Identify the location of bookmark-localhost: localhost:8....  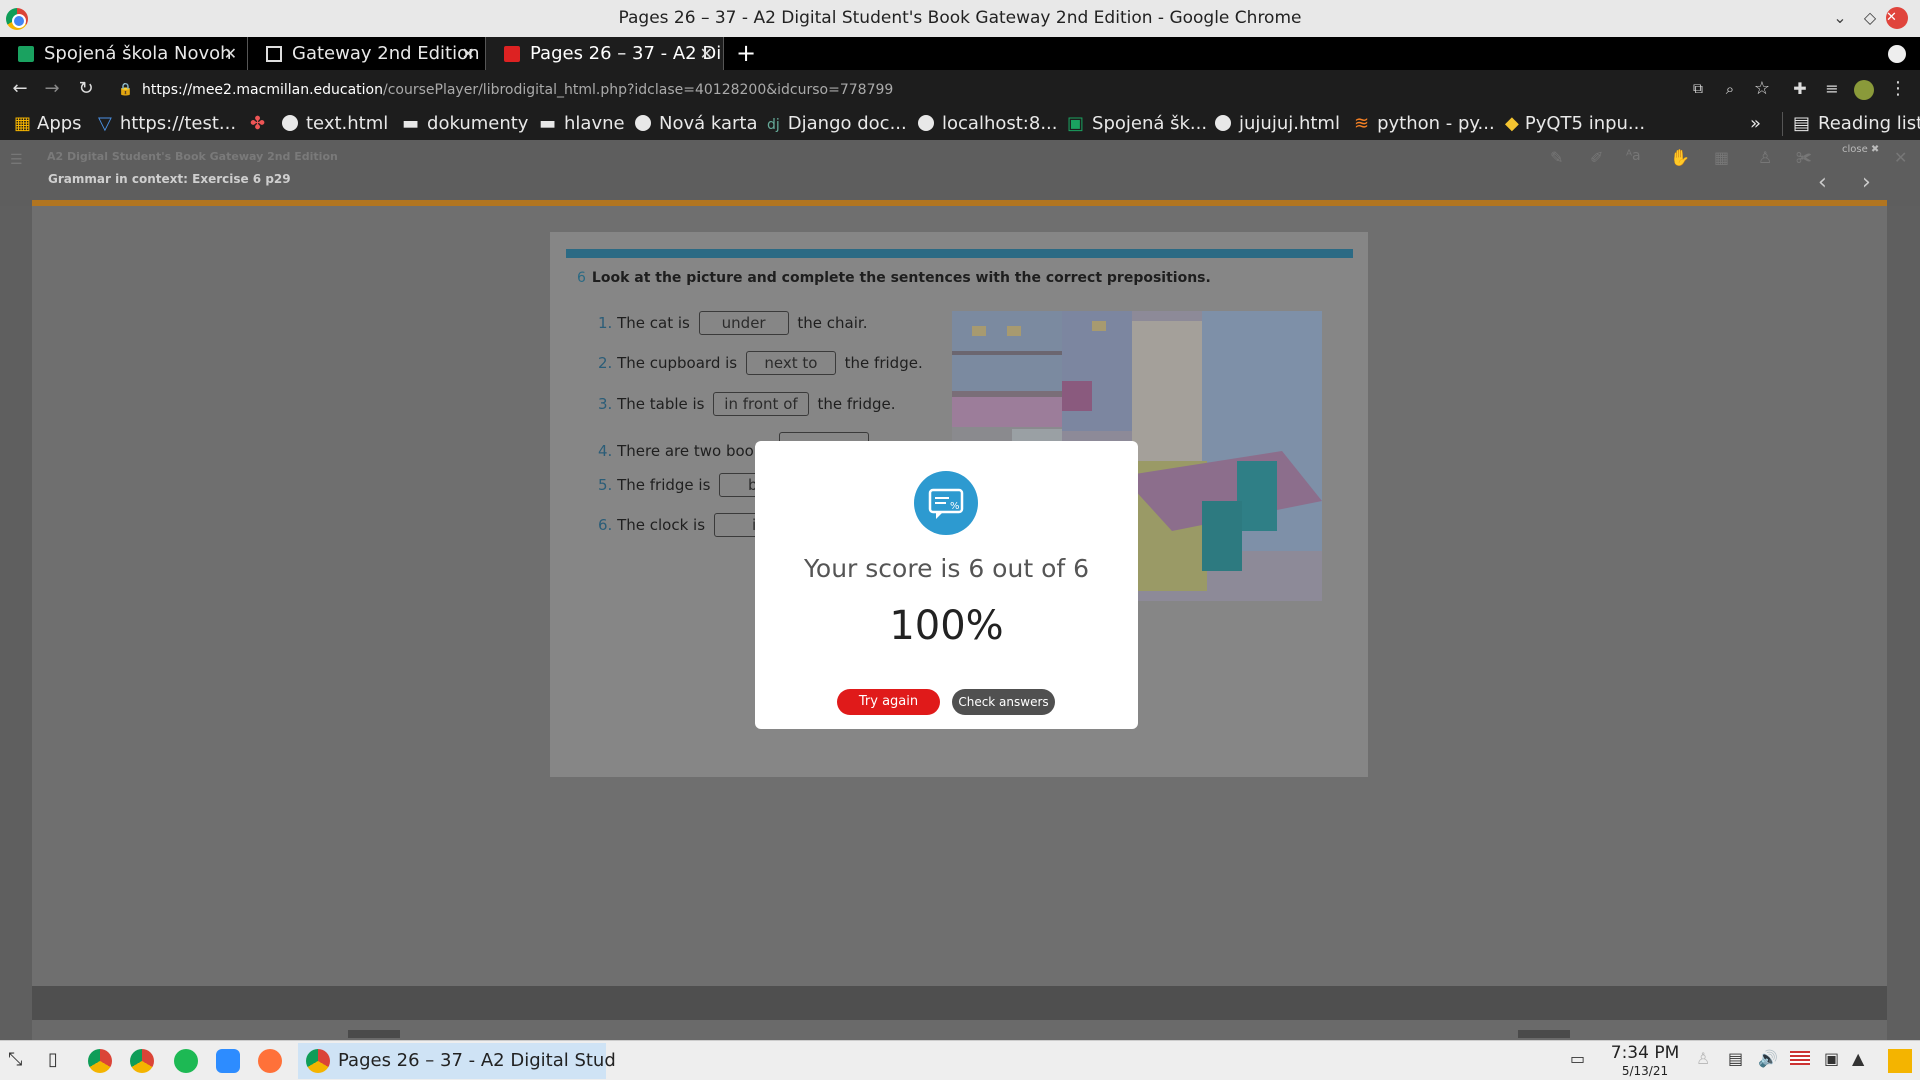
(987, 124).